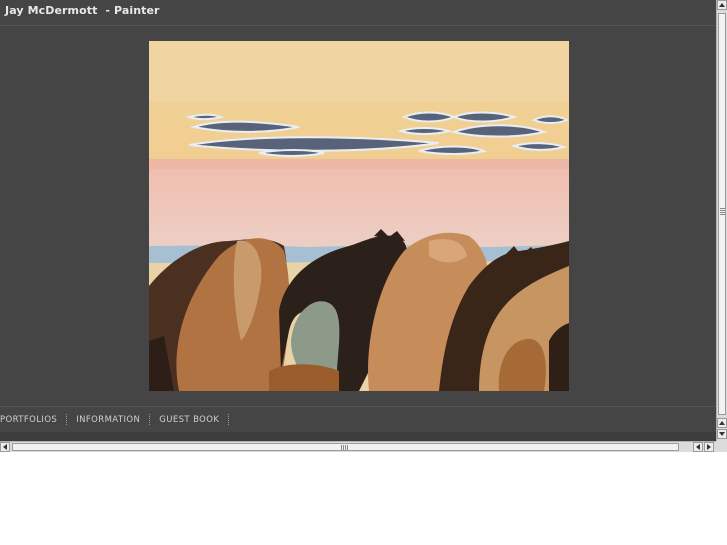 This screenshot has width=727, height=545. I want to click on scroll-left-button-right, so click(698, 447).